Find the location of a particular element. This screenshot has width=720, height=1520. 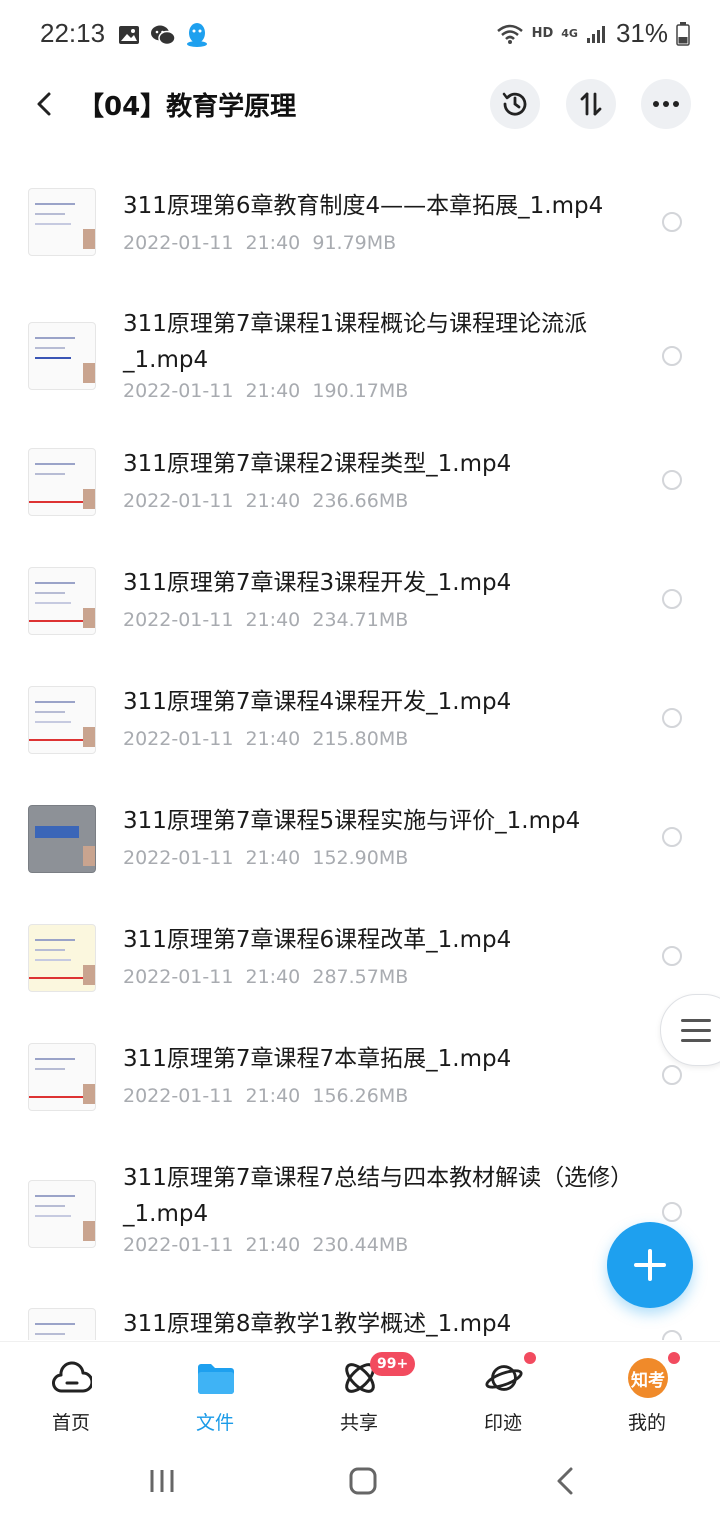

file-meta: 2022-01-11 21:40 152.90MB is located at coordinates (265, 858).